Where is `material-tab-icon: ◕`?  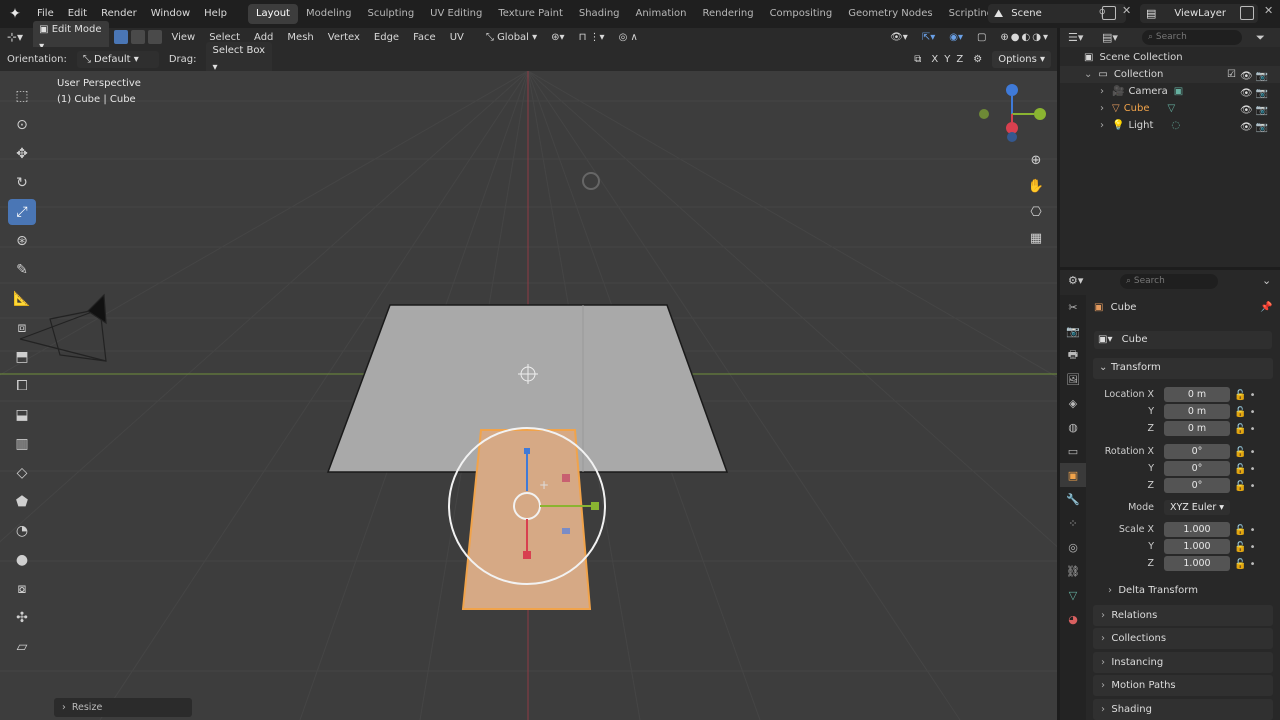
material-tab-icon: ◕ is located at coordinates (1073, 619).